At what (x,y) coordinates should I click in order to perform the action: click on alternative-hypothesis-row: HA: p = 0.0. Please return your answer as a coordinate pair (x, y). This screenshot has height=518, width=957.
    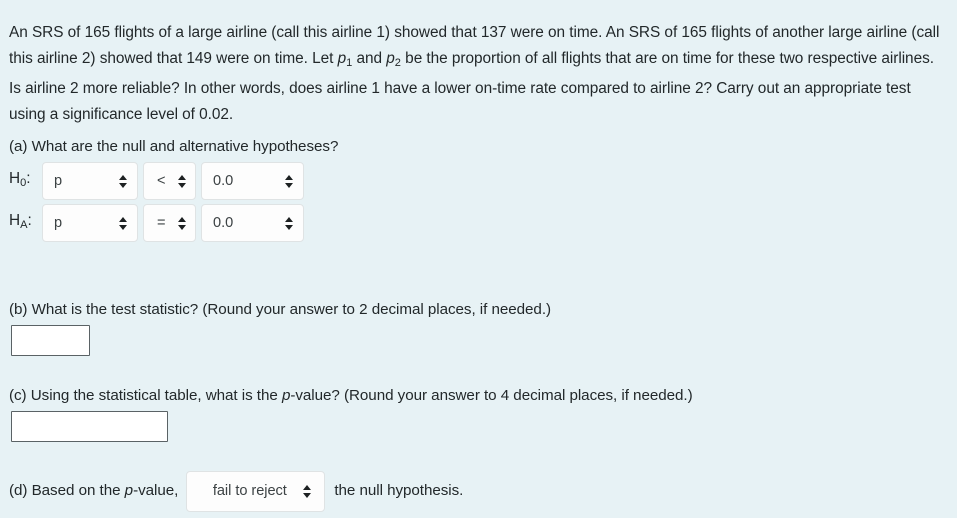
    Looking at the image, I should click on (159, 223).